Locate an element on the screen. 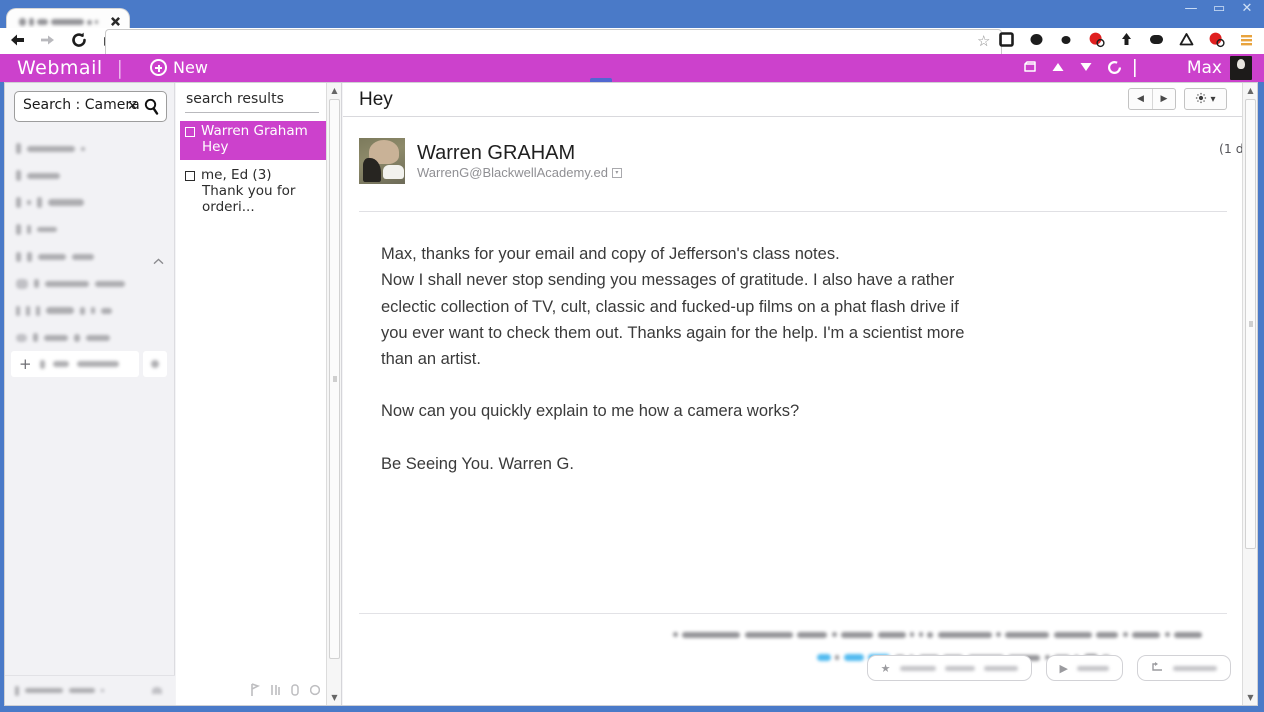 The width and height of the screenshot is (1264, 712). browser-navbar: ☆ is located at coordinates (632, 41).